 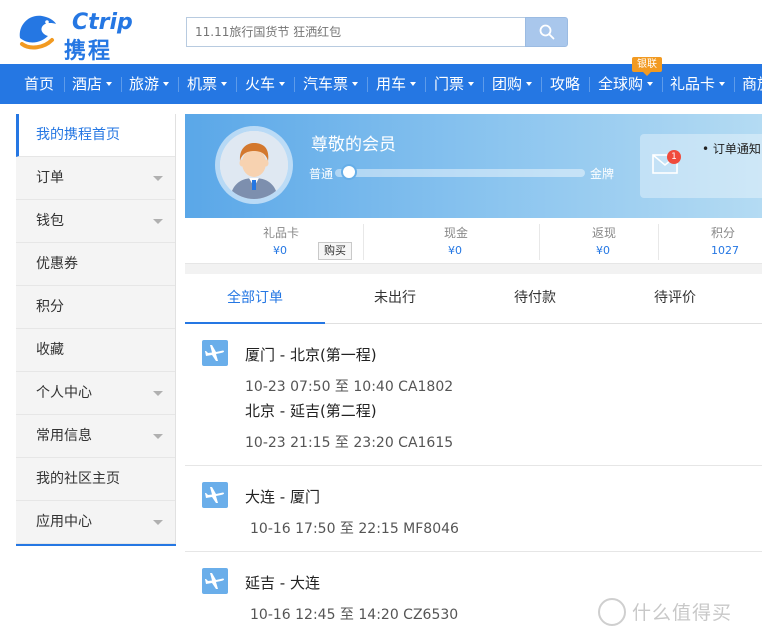 What do you see at coordinates (451, 241) in the screenshot?
I see `stat-cash: 现金 ¥0` at bounding box center [451, 241].